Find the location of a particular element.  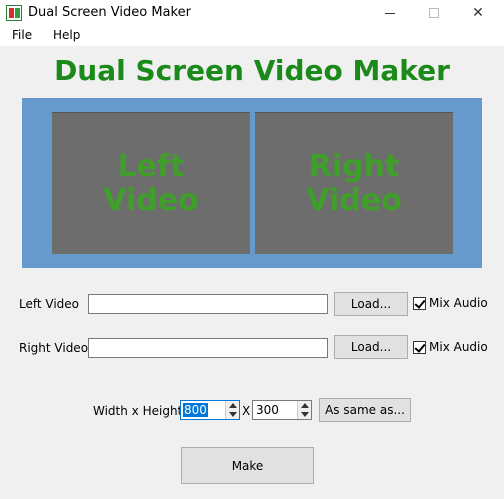

height-stepper: 300 is located at coordinates (282, 410).